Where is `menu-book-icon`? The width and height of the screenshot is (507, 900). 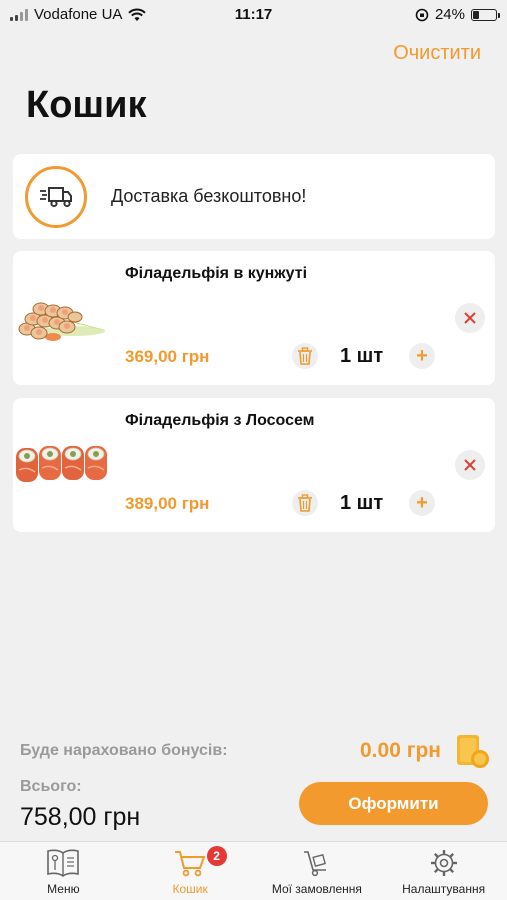 menu-book-icon is located at coordinates (63, 863).